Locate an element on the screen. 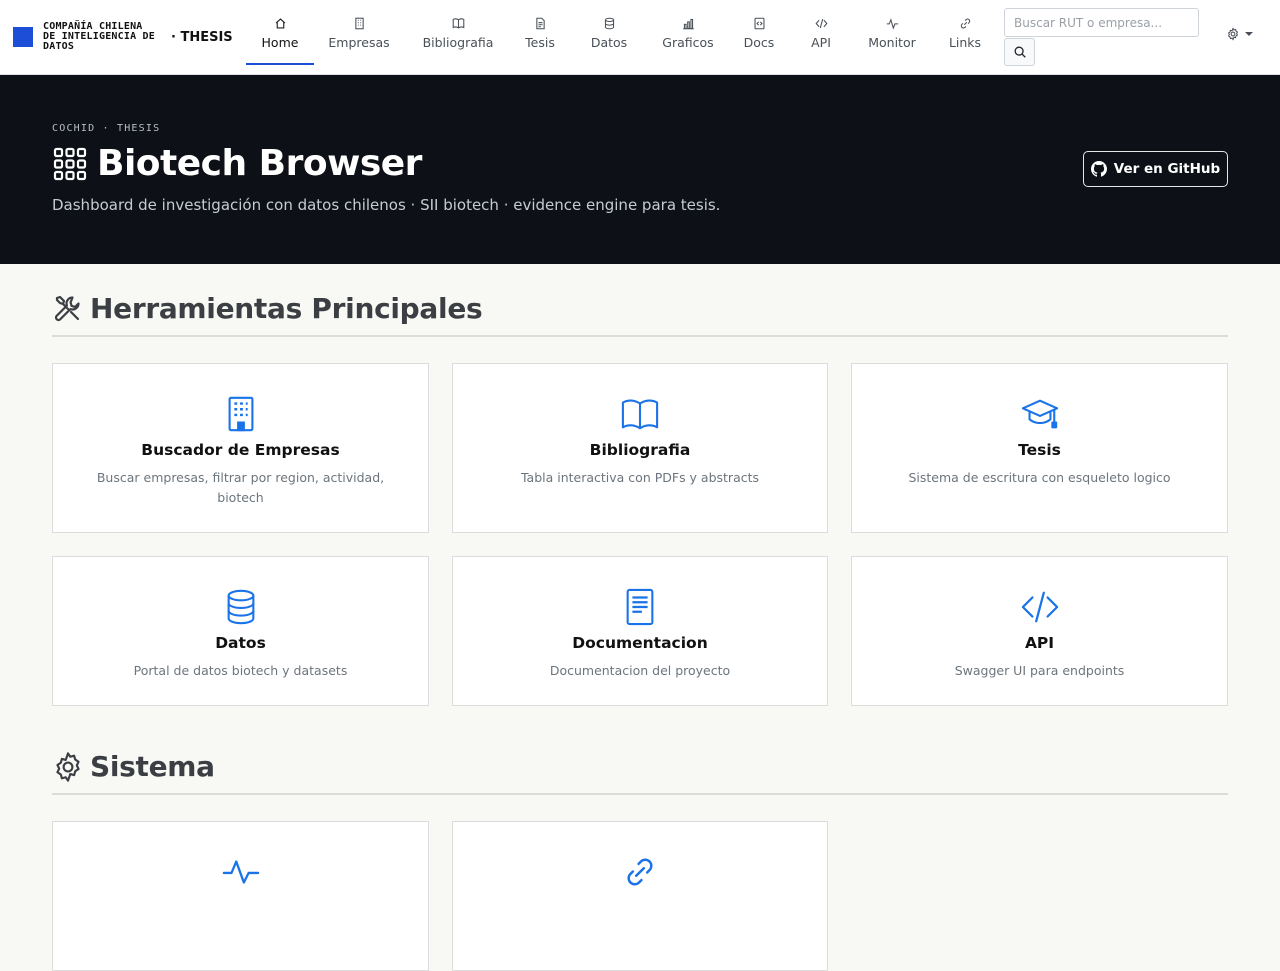  nav-item-label: Bibliografia is located at coordinates (458, 42).